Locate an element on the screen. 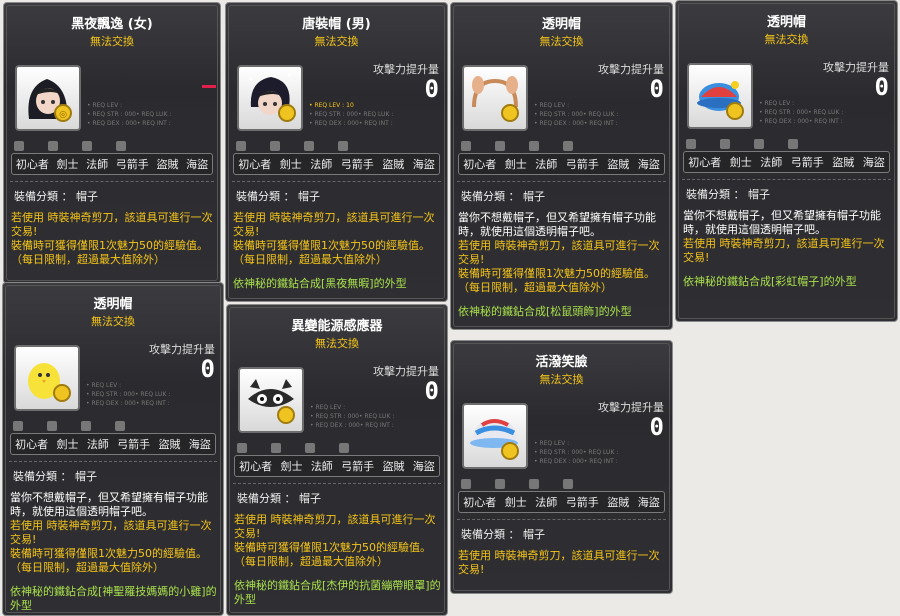 The width and height of the screenshot is (900, 616). item-name: 活潑笑臉 is located at coordinates (561, 362).